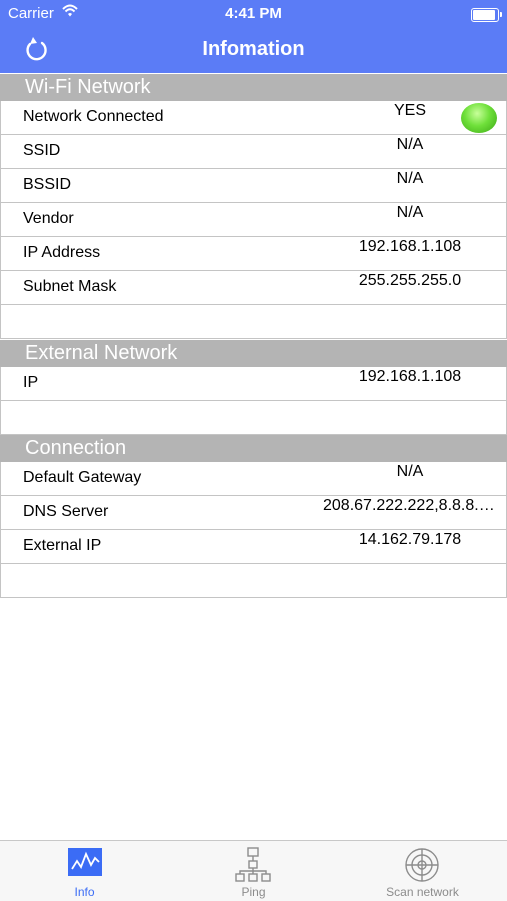  Describe the element at coordinates (253, 479) in the screenshot. I see `row-default-gateway: Default Gateway N/A` at that location.